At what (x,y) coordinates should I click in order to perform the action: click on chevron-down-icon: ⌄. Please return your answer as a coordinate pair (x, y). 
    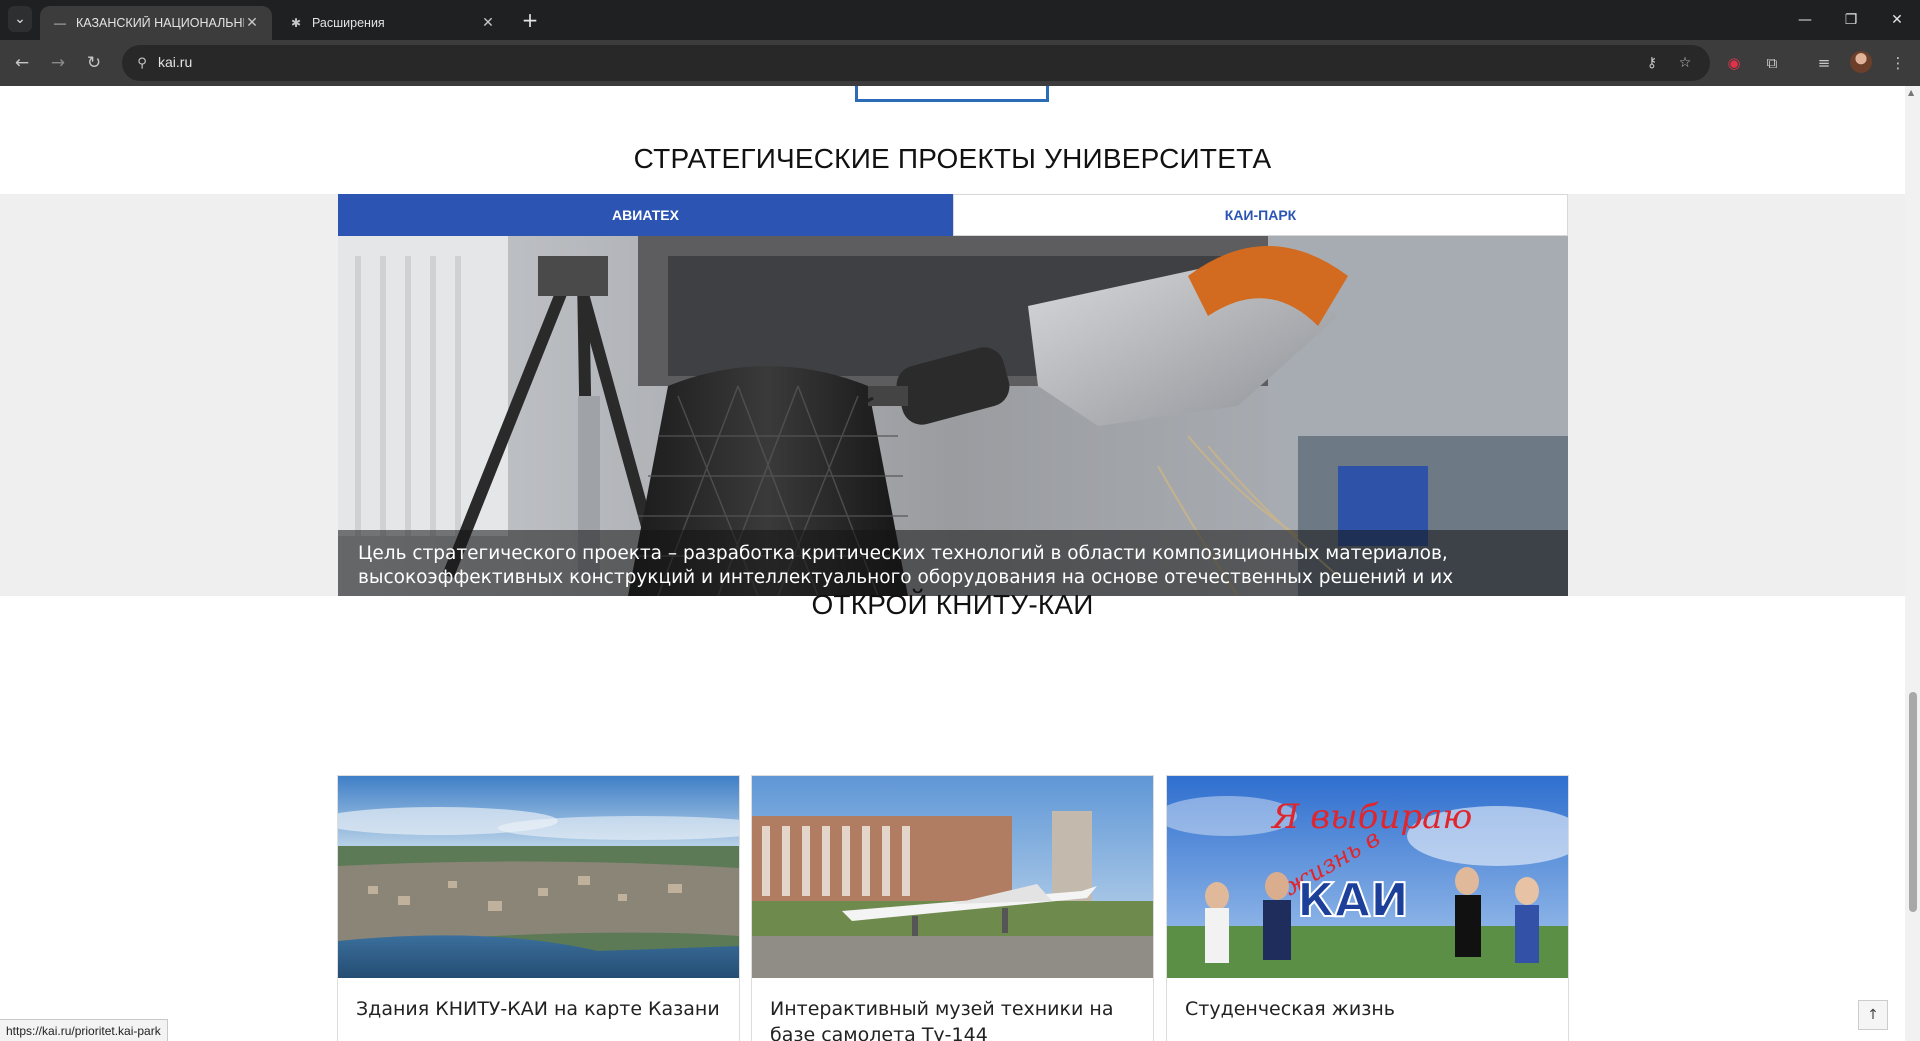
    Looking at the image, I should click on (20, 19).